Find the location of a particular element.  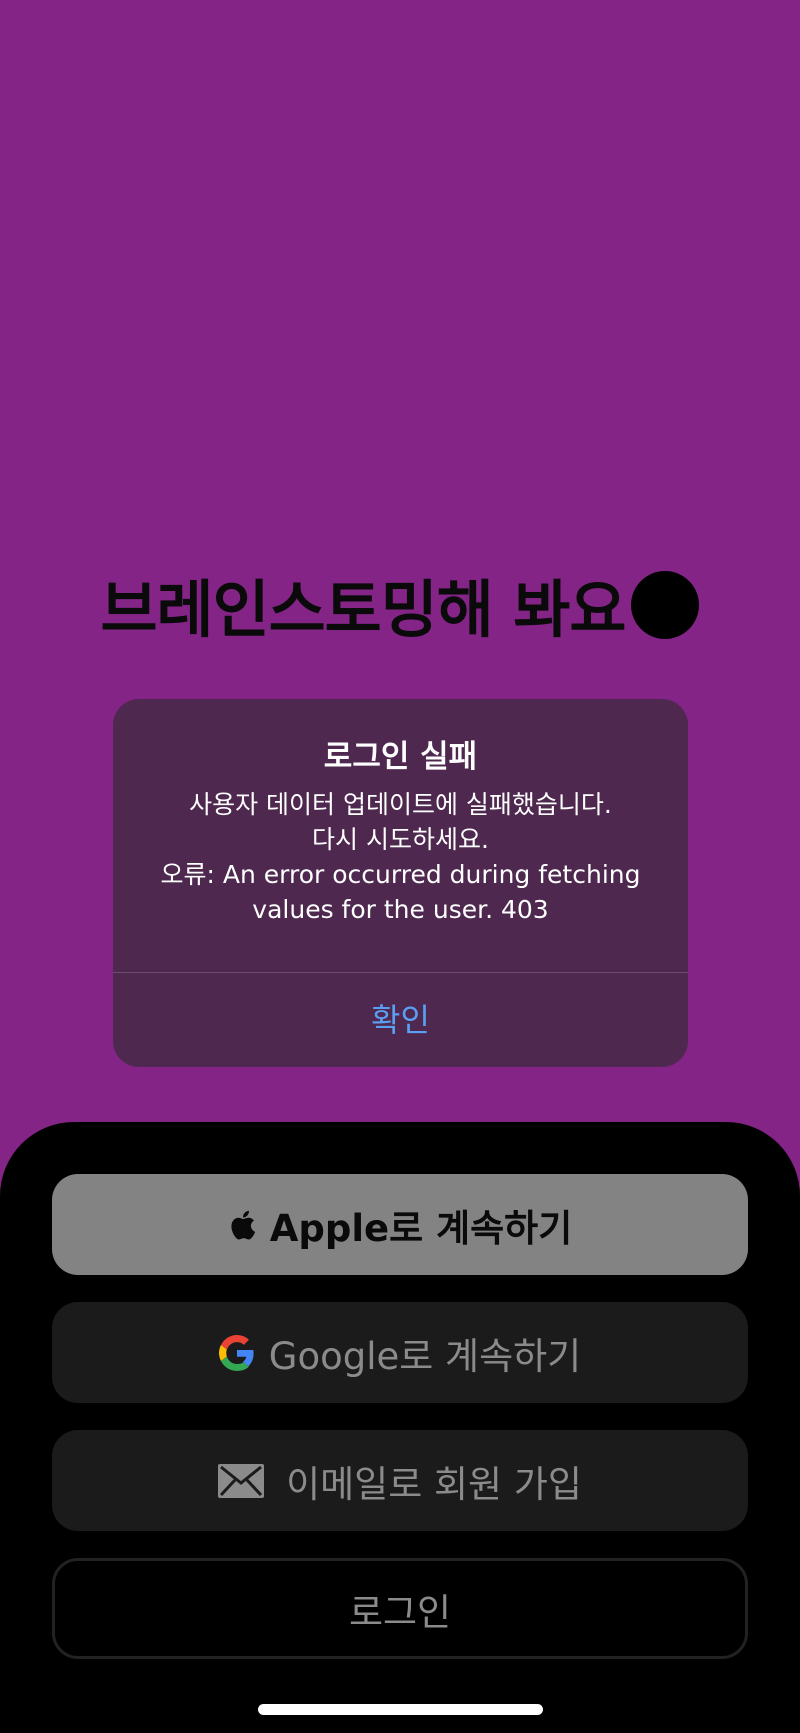

email-signup-button: 이메일로 회원 가입 is located at coordinates (400, 1480).